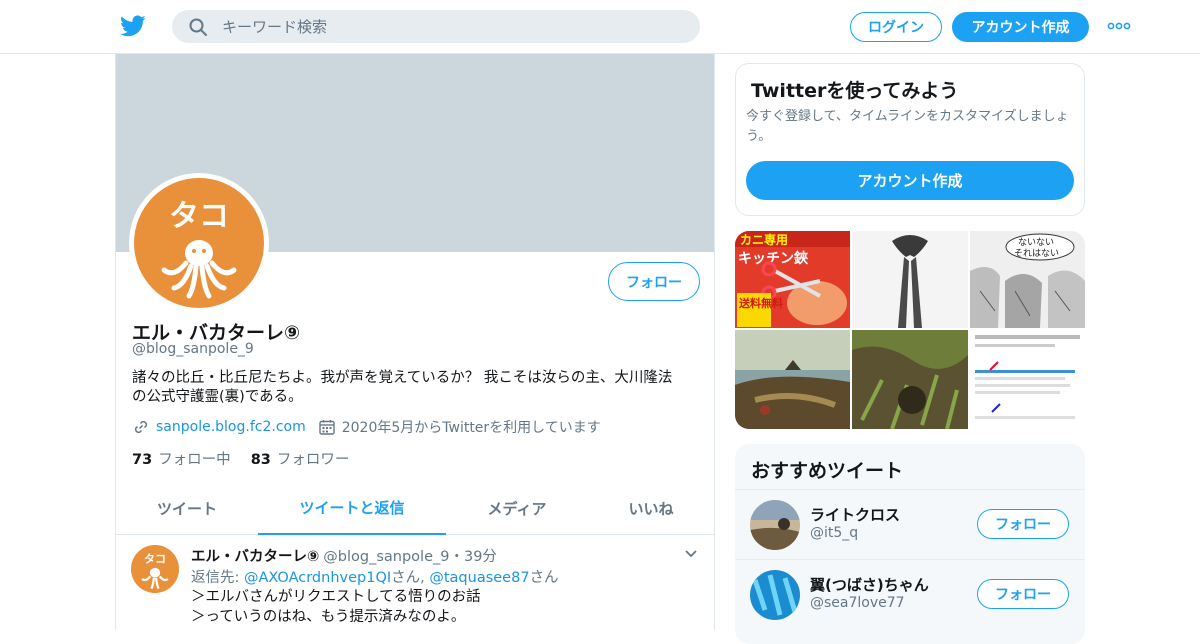  Describe the element at coordinates (869, 584) in the screenshot. I see `recommended-name: 翼(つばさ)ちゃん` at that location.